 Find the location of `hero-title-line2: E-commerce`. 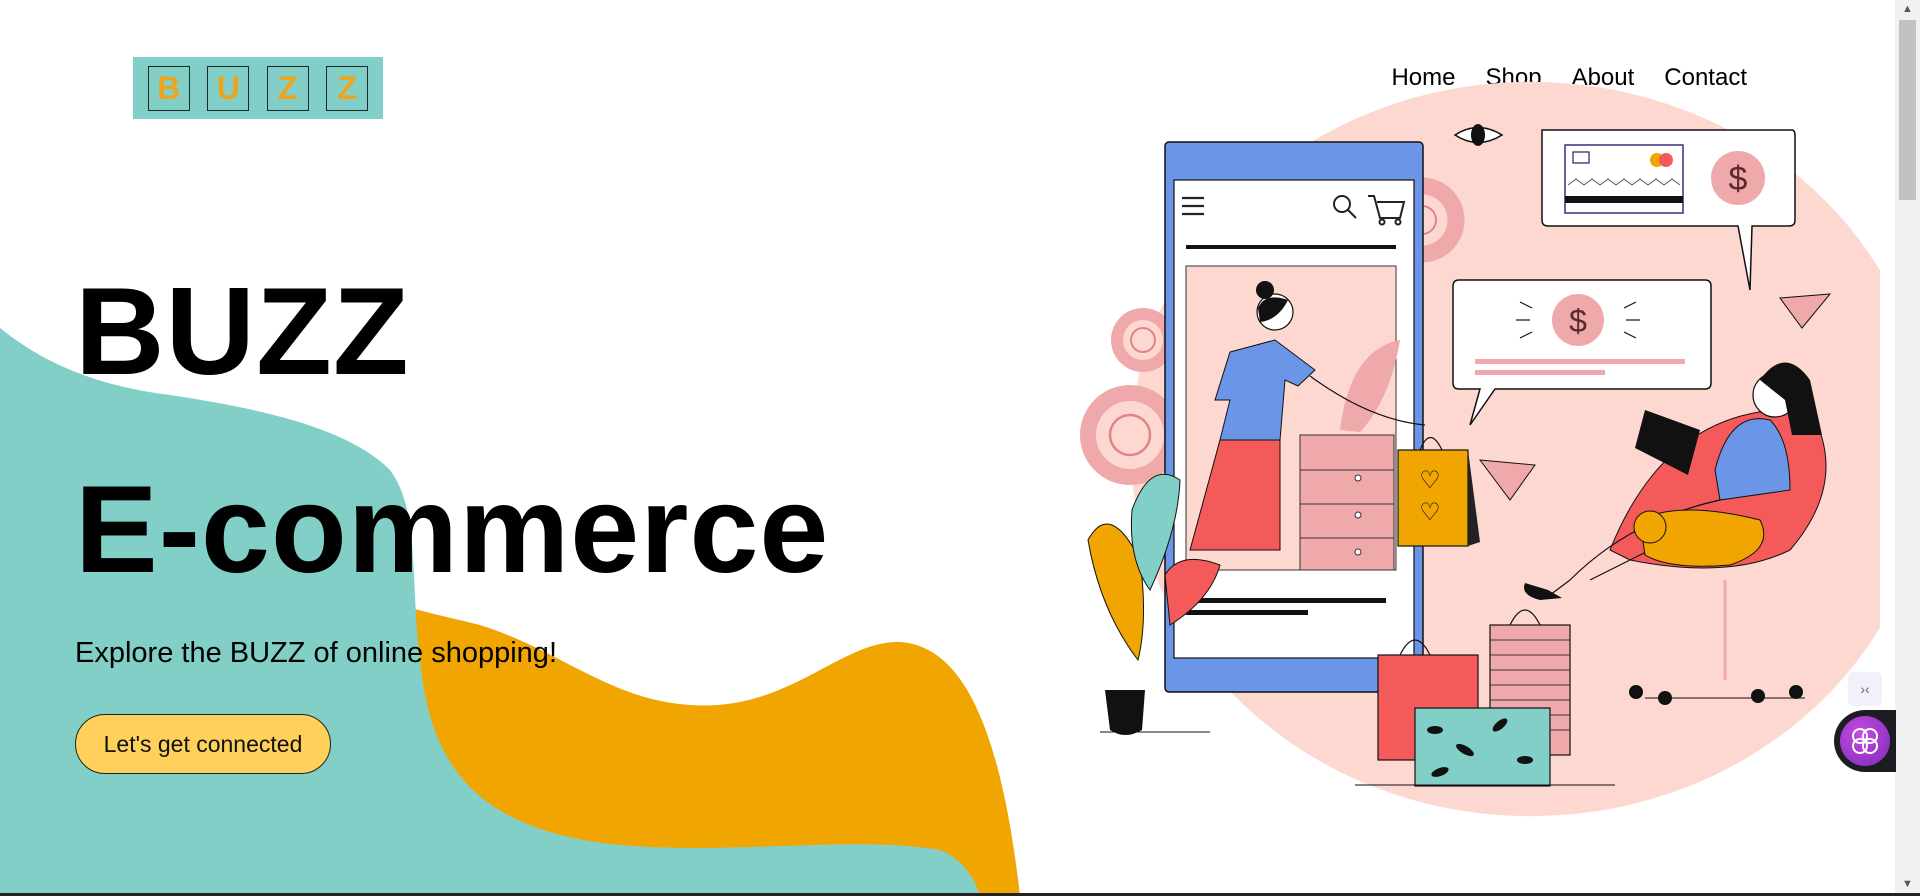

hero-title-line2: E-commerce is located at coordinates (452, 530).